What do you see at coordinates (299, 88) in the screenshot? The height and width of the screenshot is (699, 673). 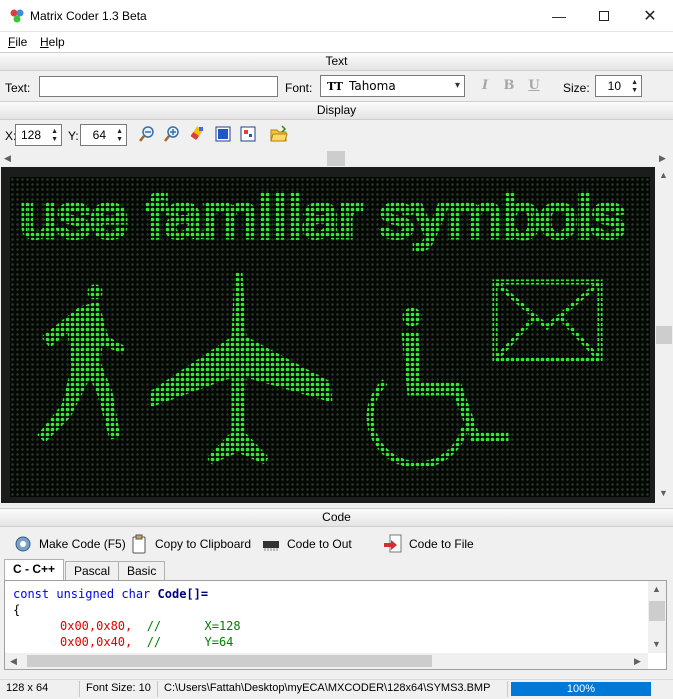 I see `font-label: Font:` at bounding box center [299, 88].